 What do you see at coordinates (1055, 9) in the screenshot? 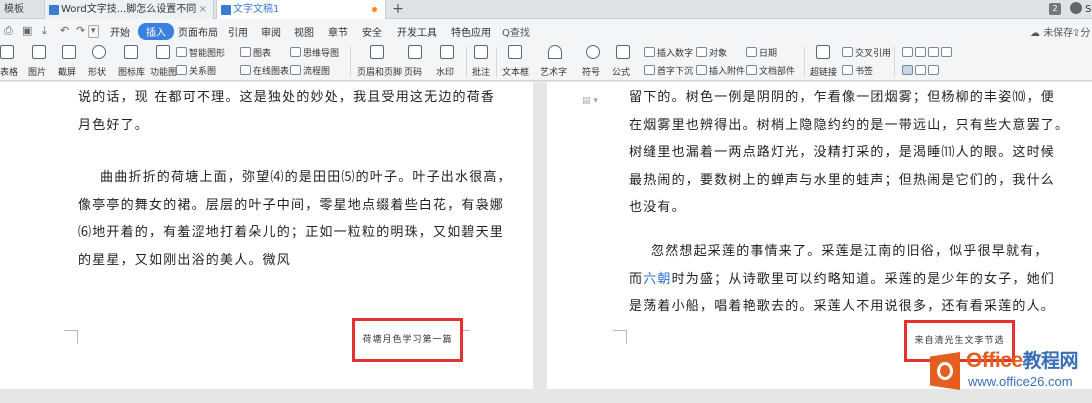
I see `window-count-badge: 2` at bounding box center [1055, 9].